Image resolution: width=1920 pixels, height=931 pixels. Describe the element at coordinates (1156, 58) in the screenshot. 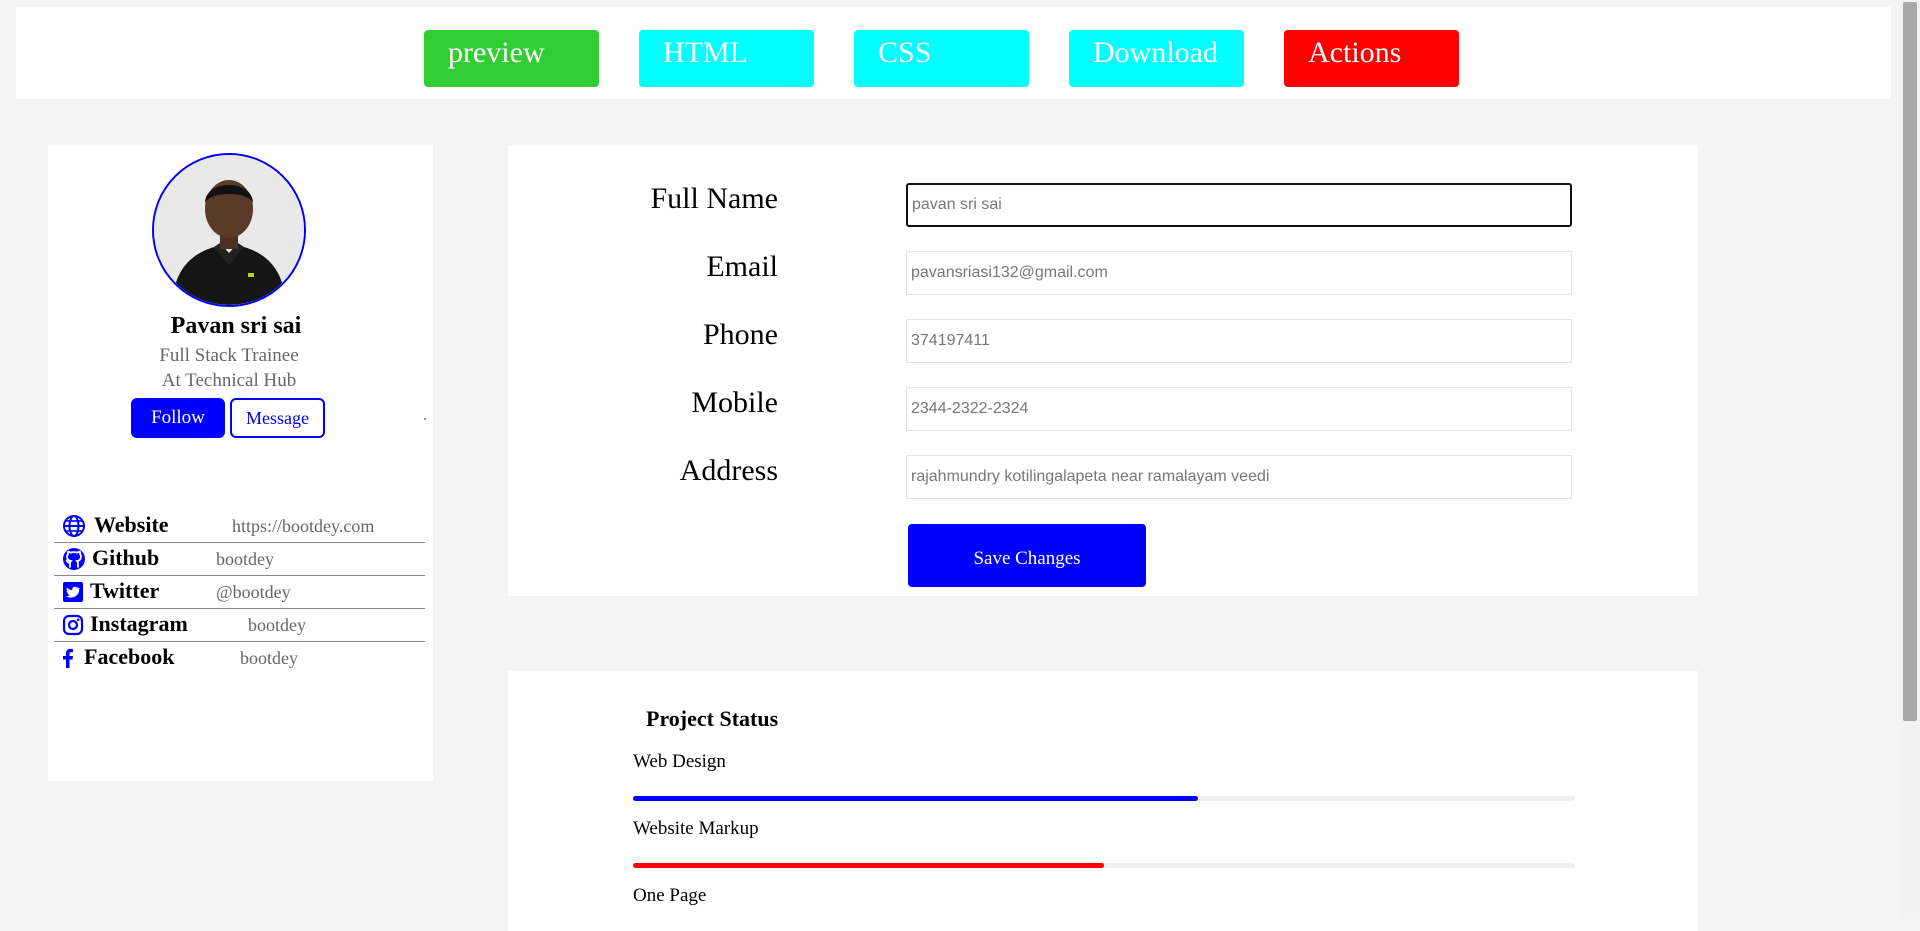

I see `download-button: Download` at that location.